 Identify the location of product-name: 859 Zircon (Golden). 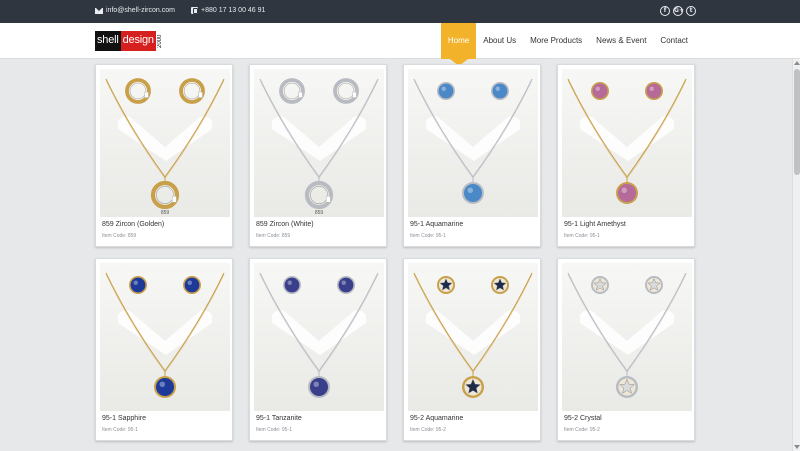
(133, 224).